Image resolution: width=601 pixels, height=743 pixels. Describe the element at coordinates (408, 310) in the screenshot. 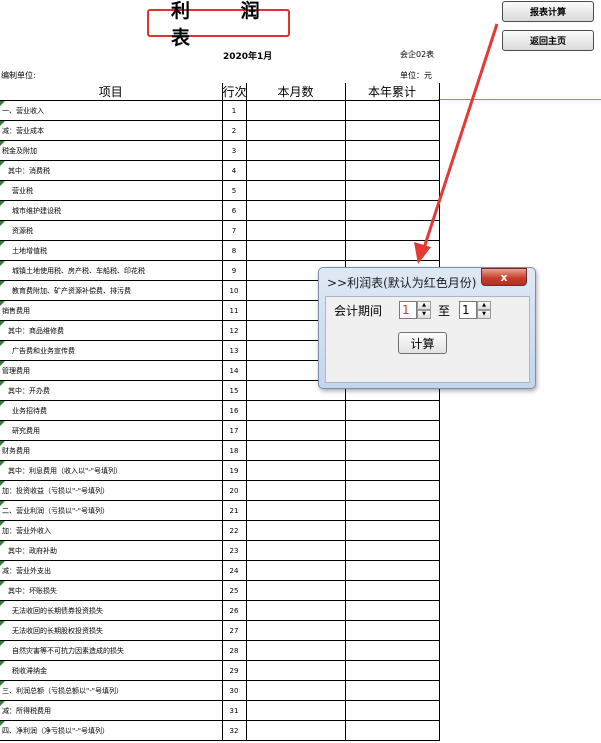

I see `period-from-input` at that location.